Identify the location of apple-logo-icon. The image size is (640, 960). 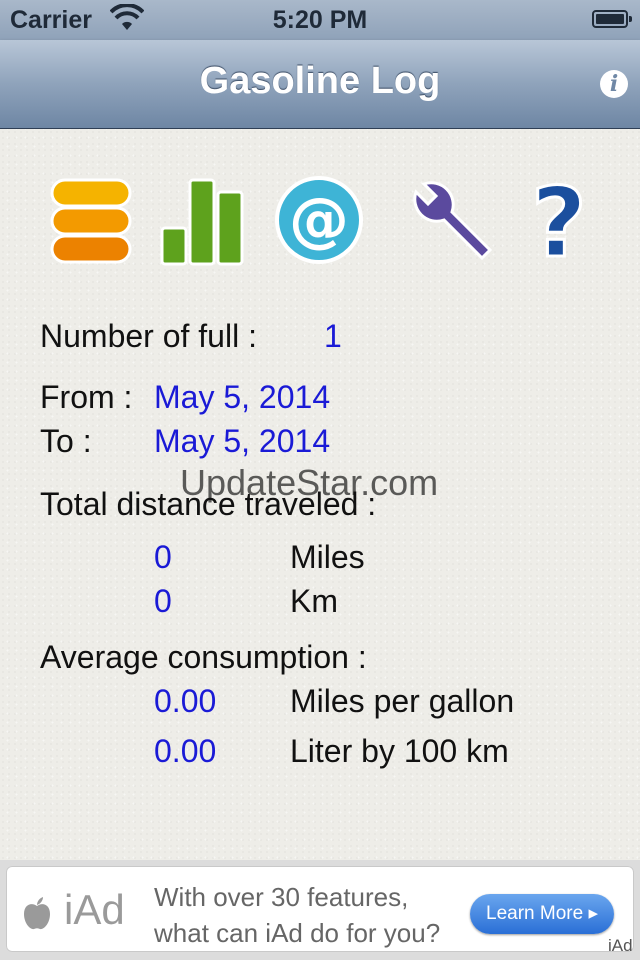
(37, 913).